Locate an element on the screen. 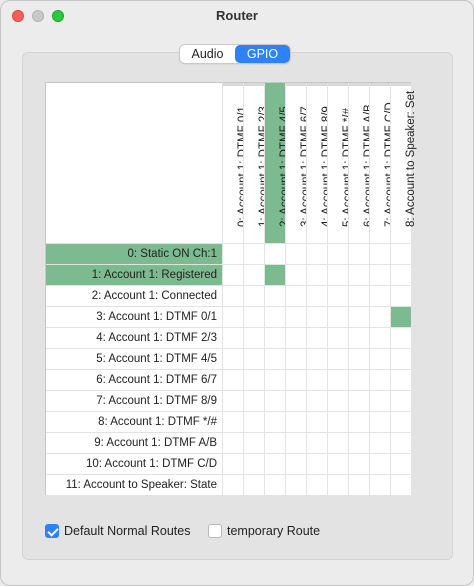  row-header: 10: Account 1: DTMF C/D is located at coordinates (134, 463).